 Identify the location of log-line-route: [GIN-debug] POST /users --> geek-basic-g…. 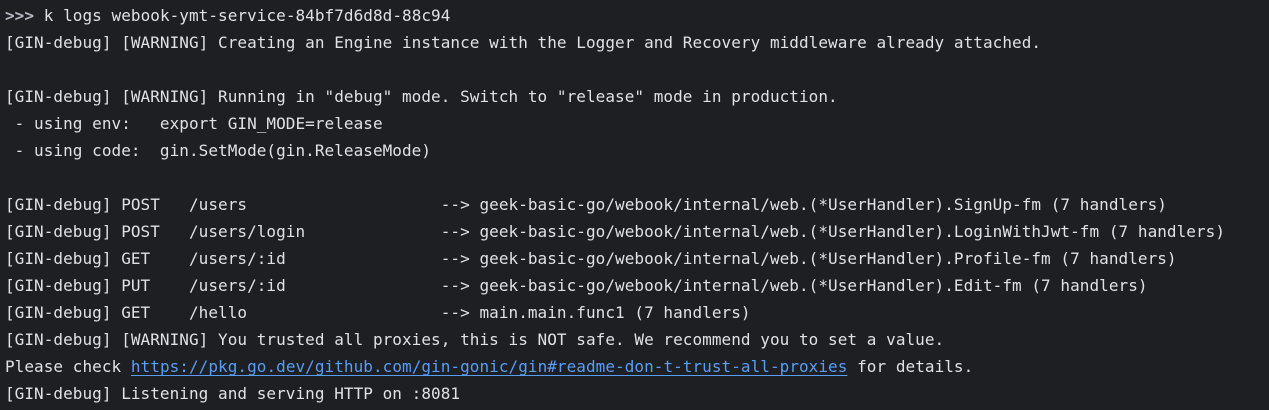
(586, 204).